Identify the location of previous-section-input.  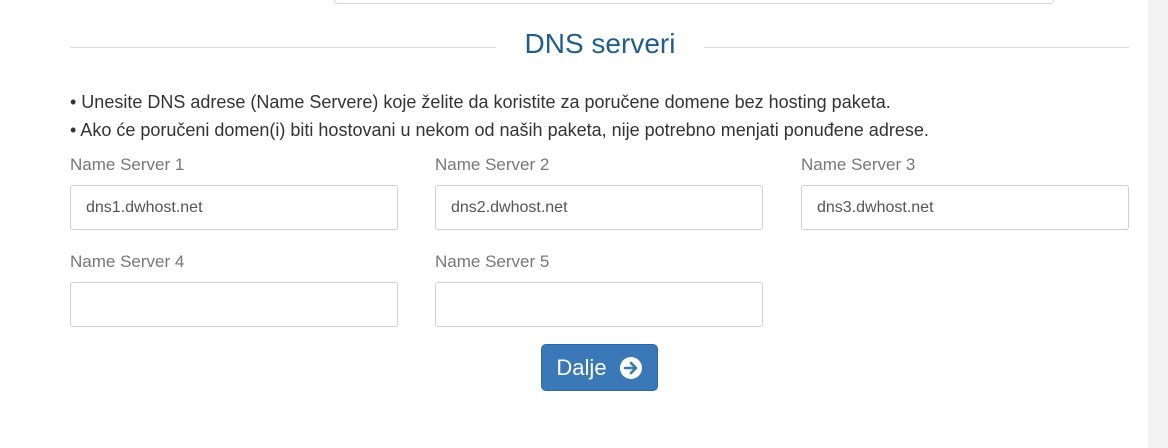
(694, 2).